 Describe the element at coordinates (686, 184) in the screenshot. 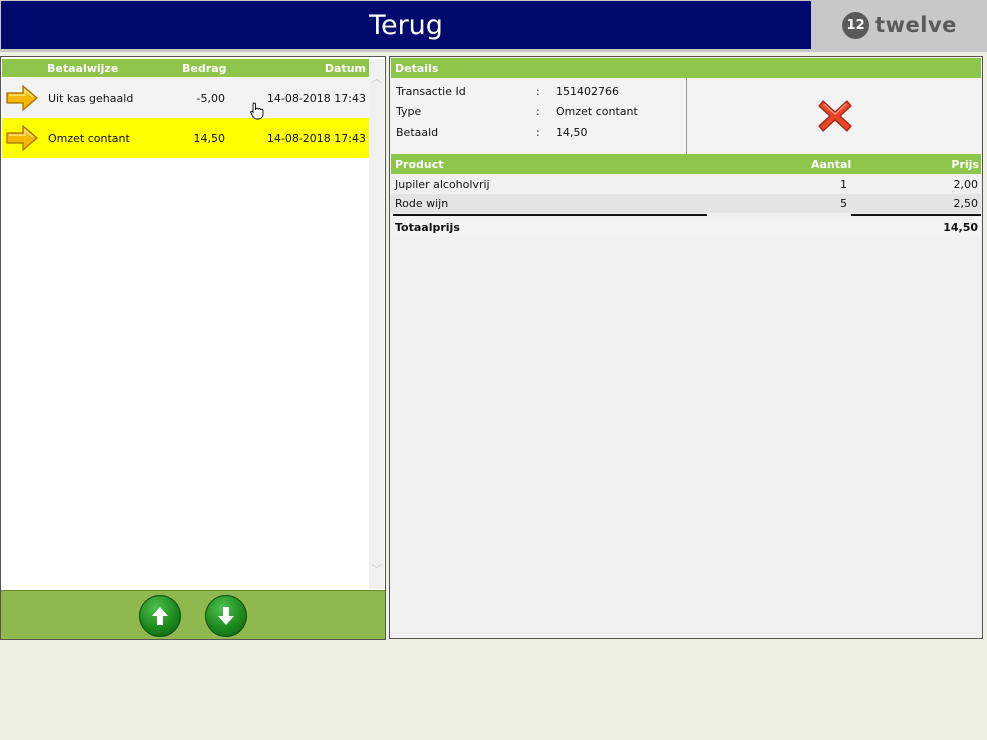

I see `product-row: Jupiler alcoholvrij 1 2,00` at that location.